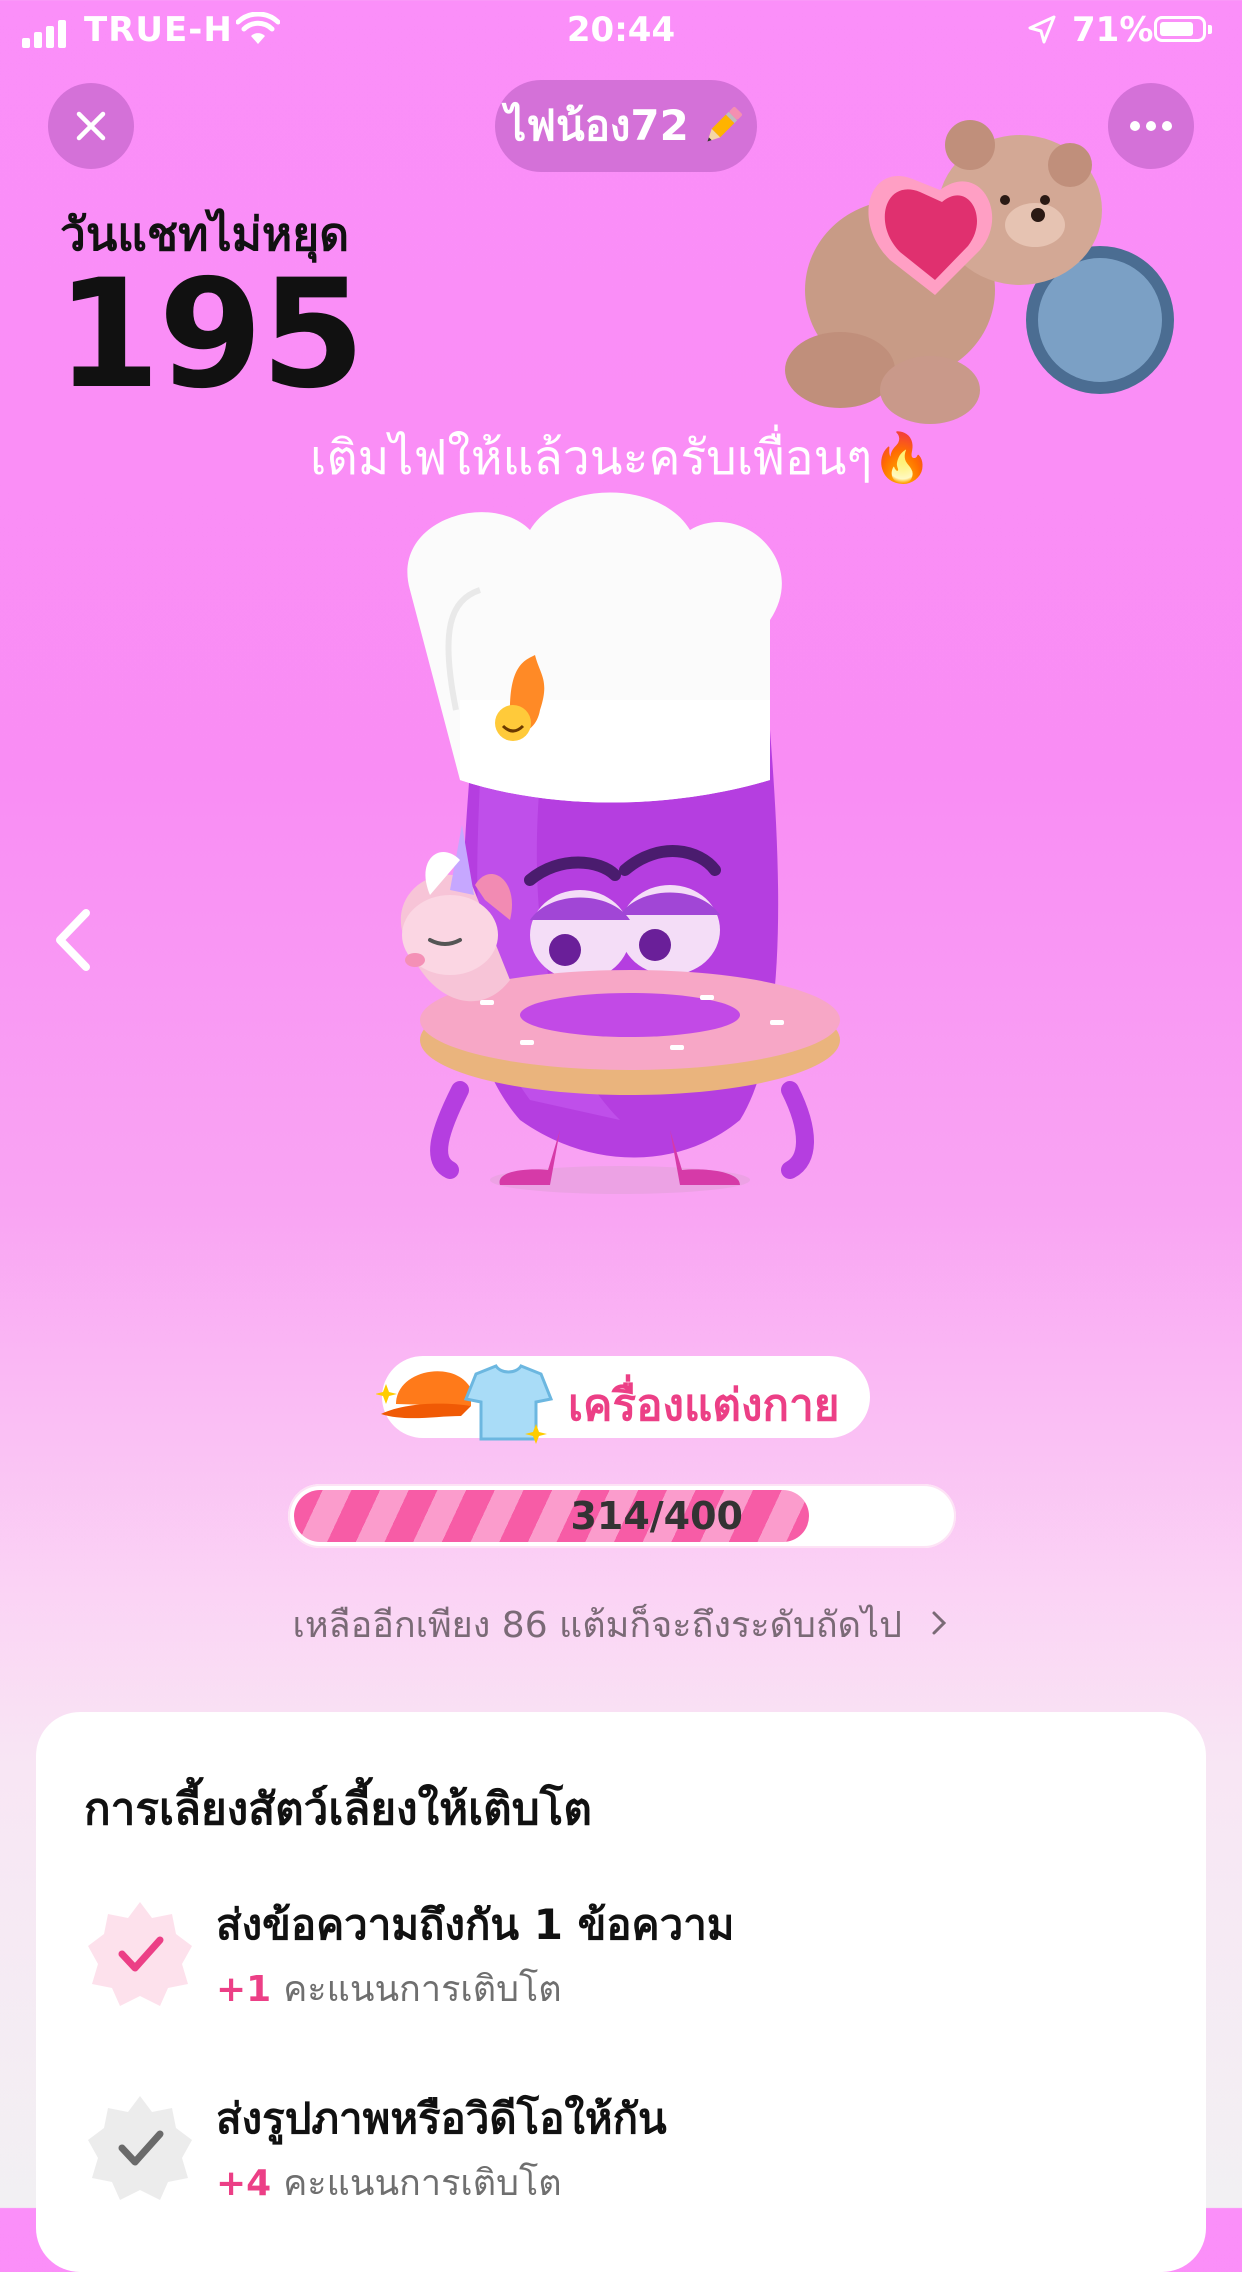 The width and height of the screenshot is (1242, 2272). I want to click on pencil-icon, so click(724, 124).